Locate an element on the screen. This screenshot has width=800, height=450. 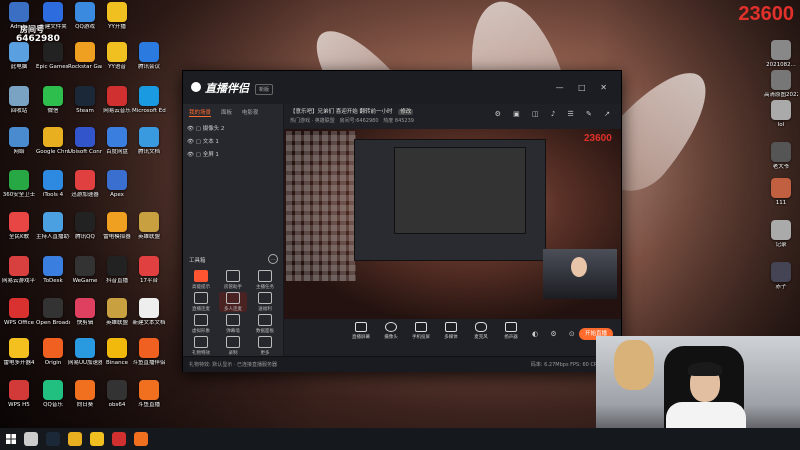
desktop-icon: 微信 is located at coordinates (53, 105).